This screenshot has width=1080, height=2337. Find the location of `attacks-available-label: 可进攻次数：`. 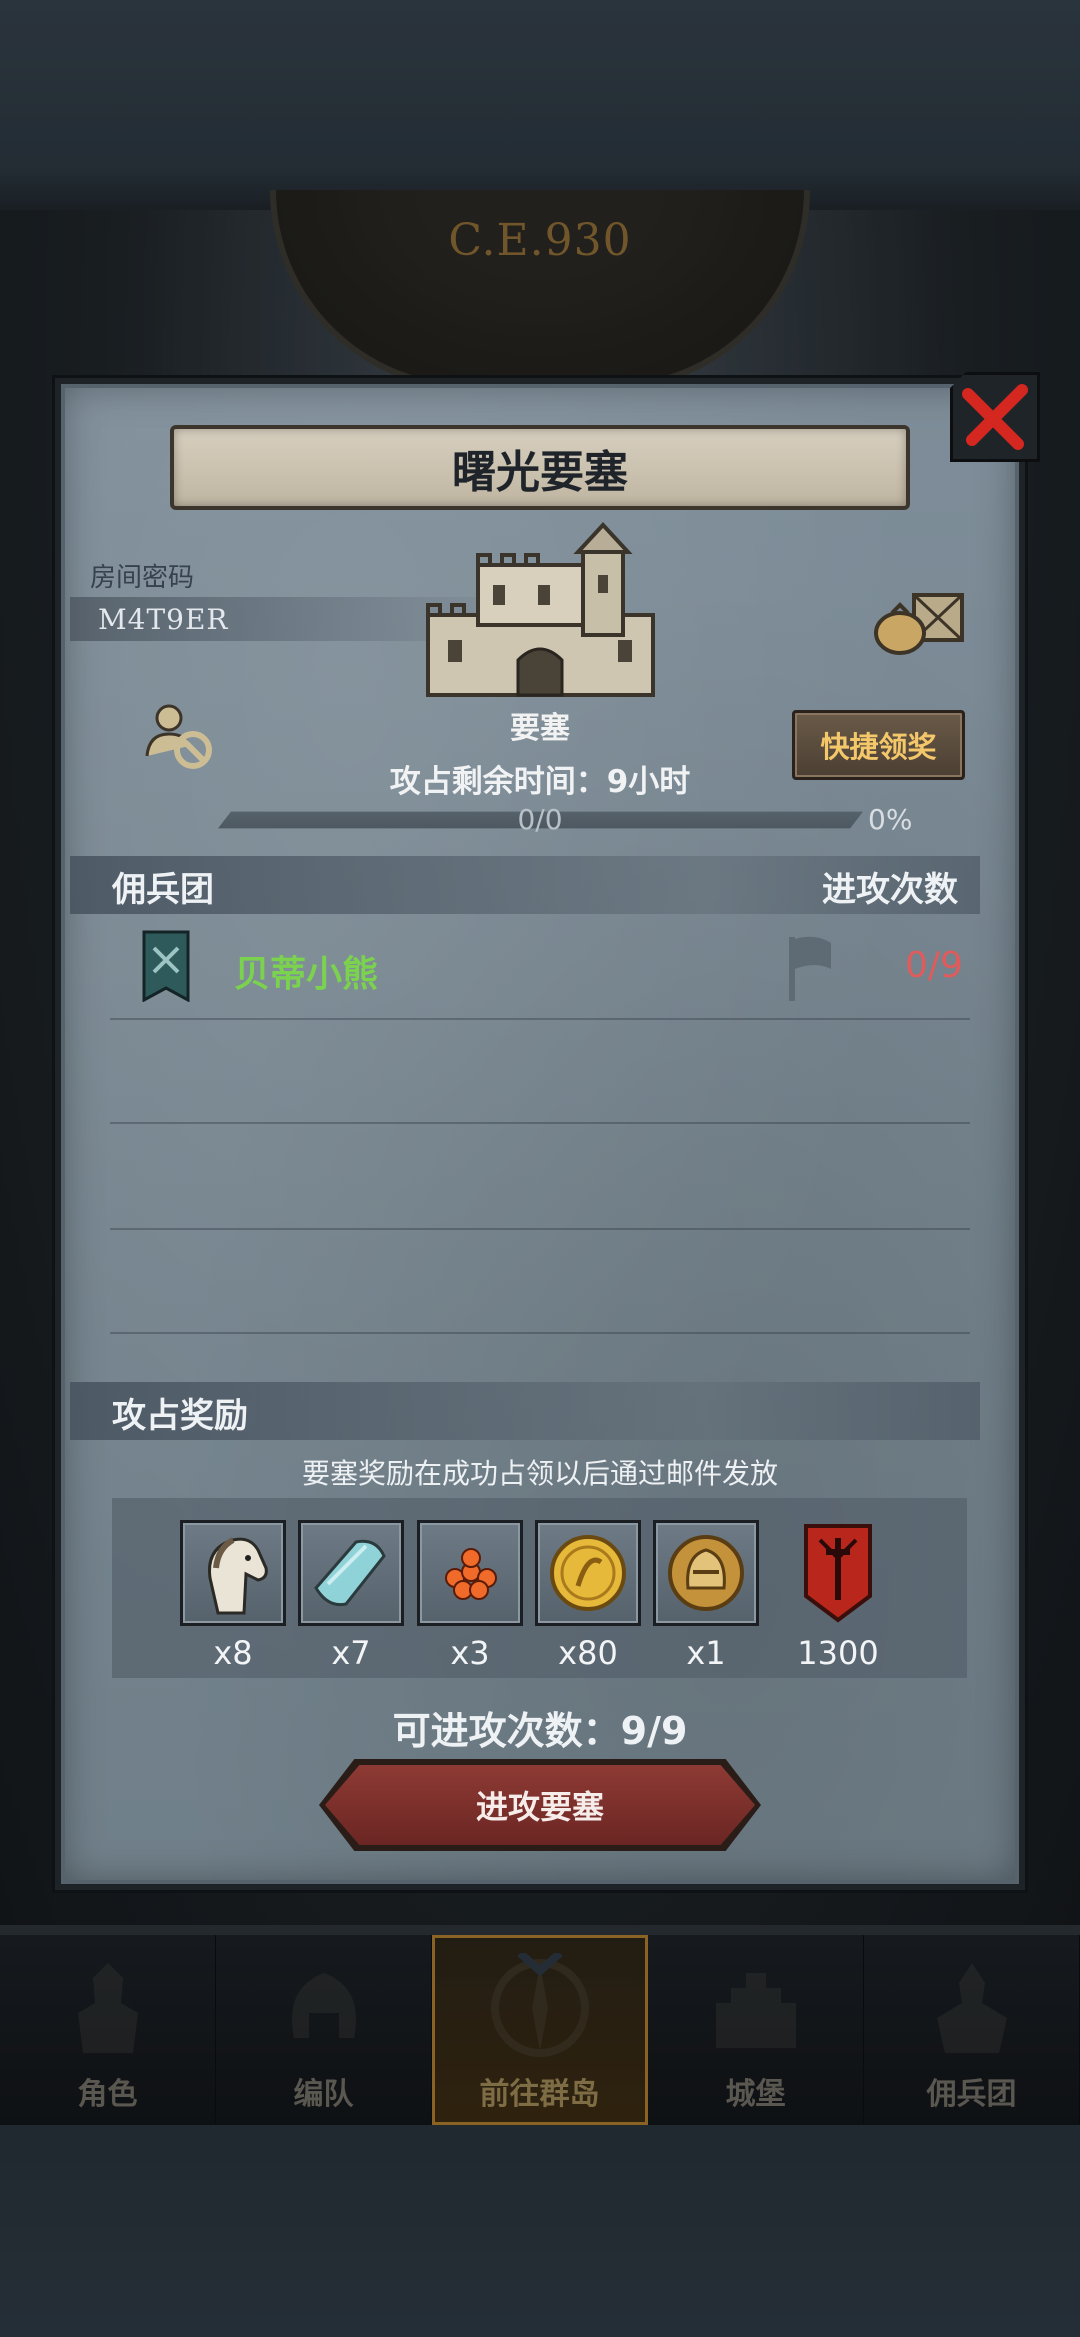

attacks-available-label: 可进攻次数： is located at coordinates (506, 1731).